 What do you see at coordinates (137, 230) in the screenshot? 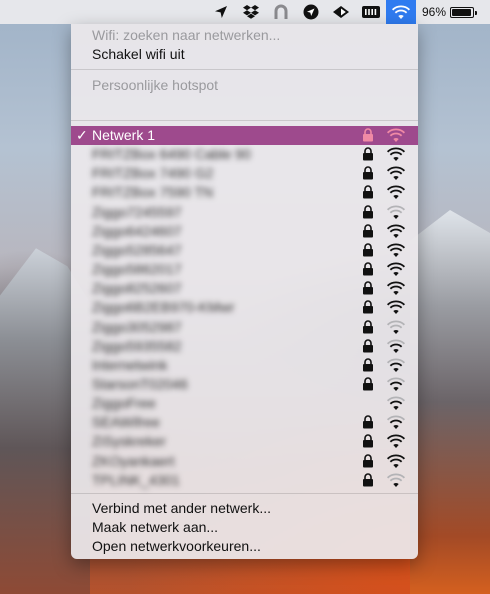
I see `network-name: Ziggo6424607` at bounding box center [137, 230].